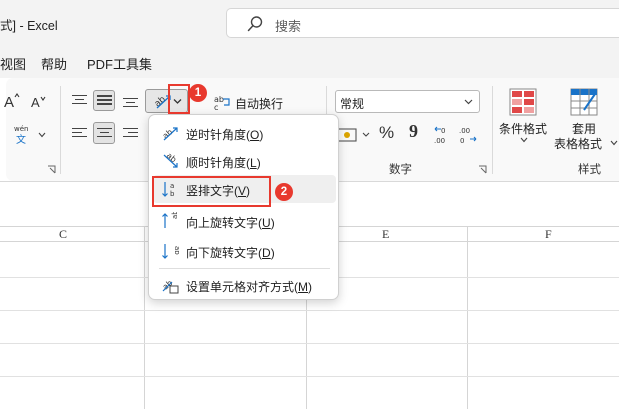 The height and width of the screenshot is (409, 619). I want to click on angle-clockwise-icon: ab, so click(170, 160).